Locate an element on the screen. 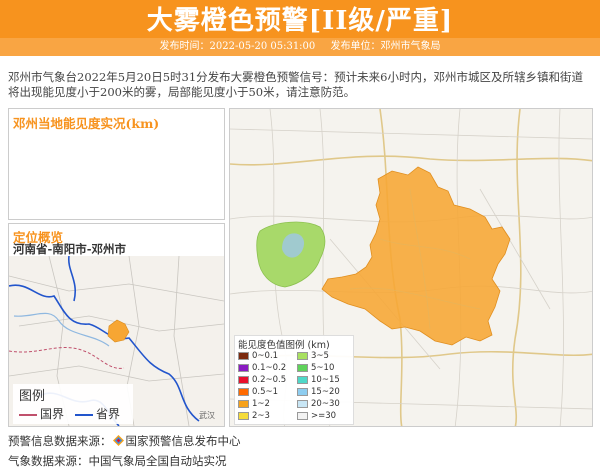 The width and height of the screenshot is (600, 471). vis-legend-item: 10~15 is located at coordinates (318, 380).